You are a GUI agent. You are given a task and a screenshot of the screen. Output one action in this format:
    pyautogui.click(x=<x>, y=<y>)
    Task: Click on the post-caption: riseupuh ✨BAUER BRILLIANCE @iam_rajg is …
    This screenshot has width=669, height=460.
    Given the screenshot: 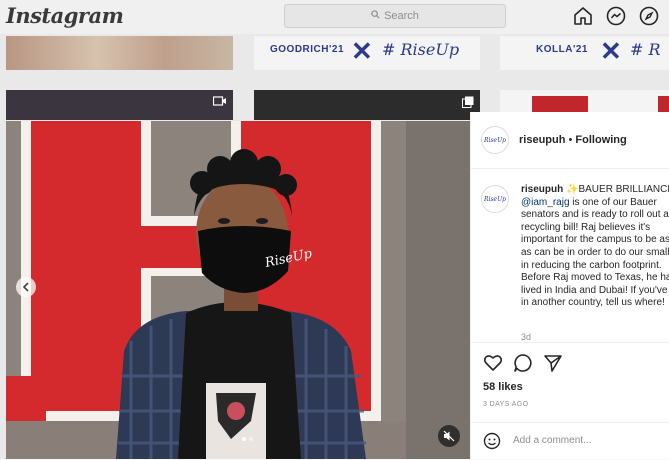 What is the action you would take?
    pyautogui.click(x=595, y=247)
    